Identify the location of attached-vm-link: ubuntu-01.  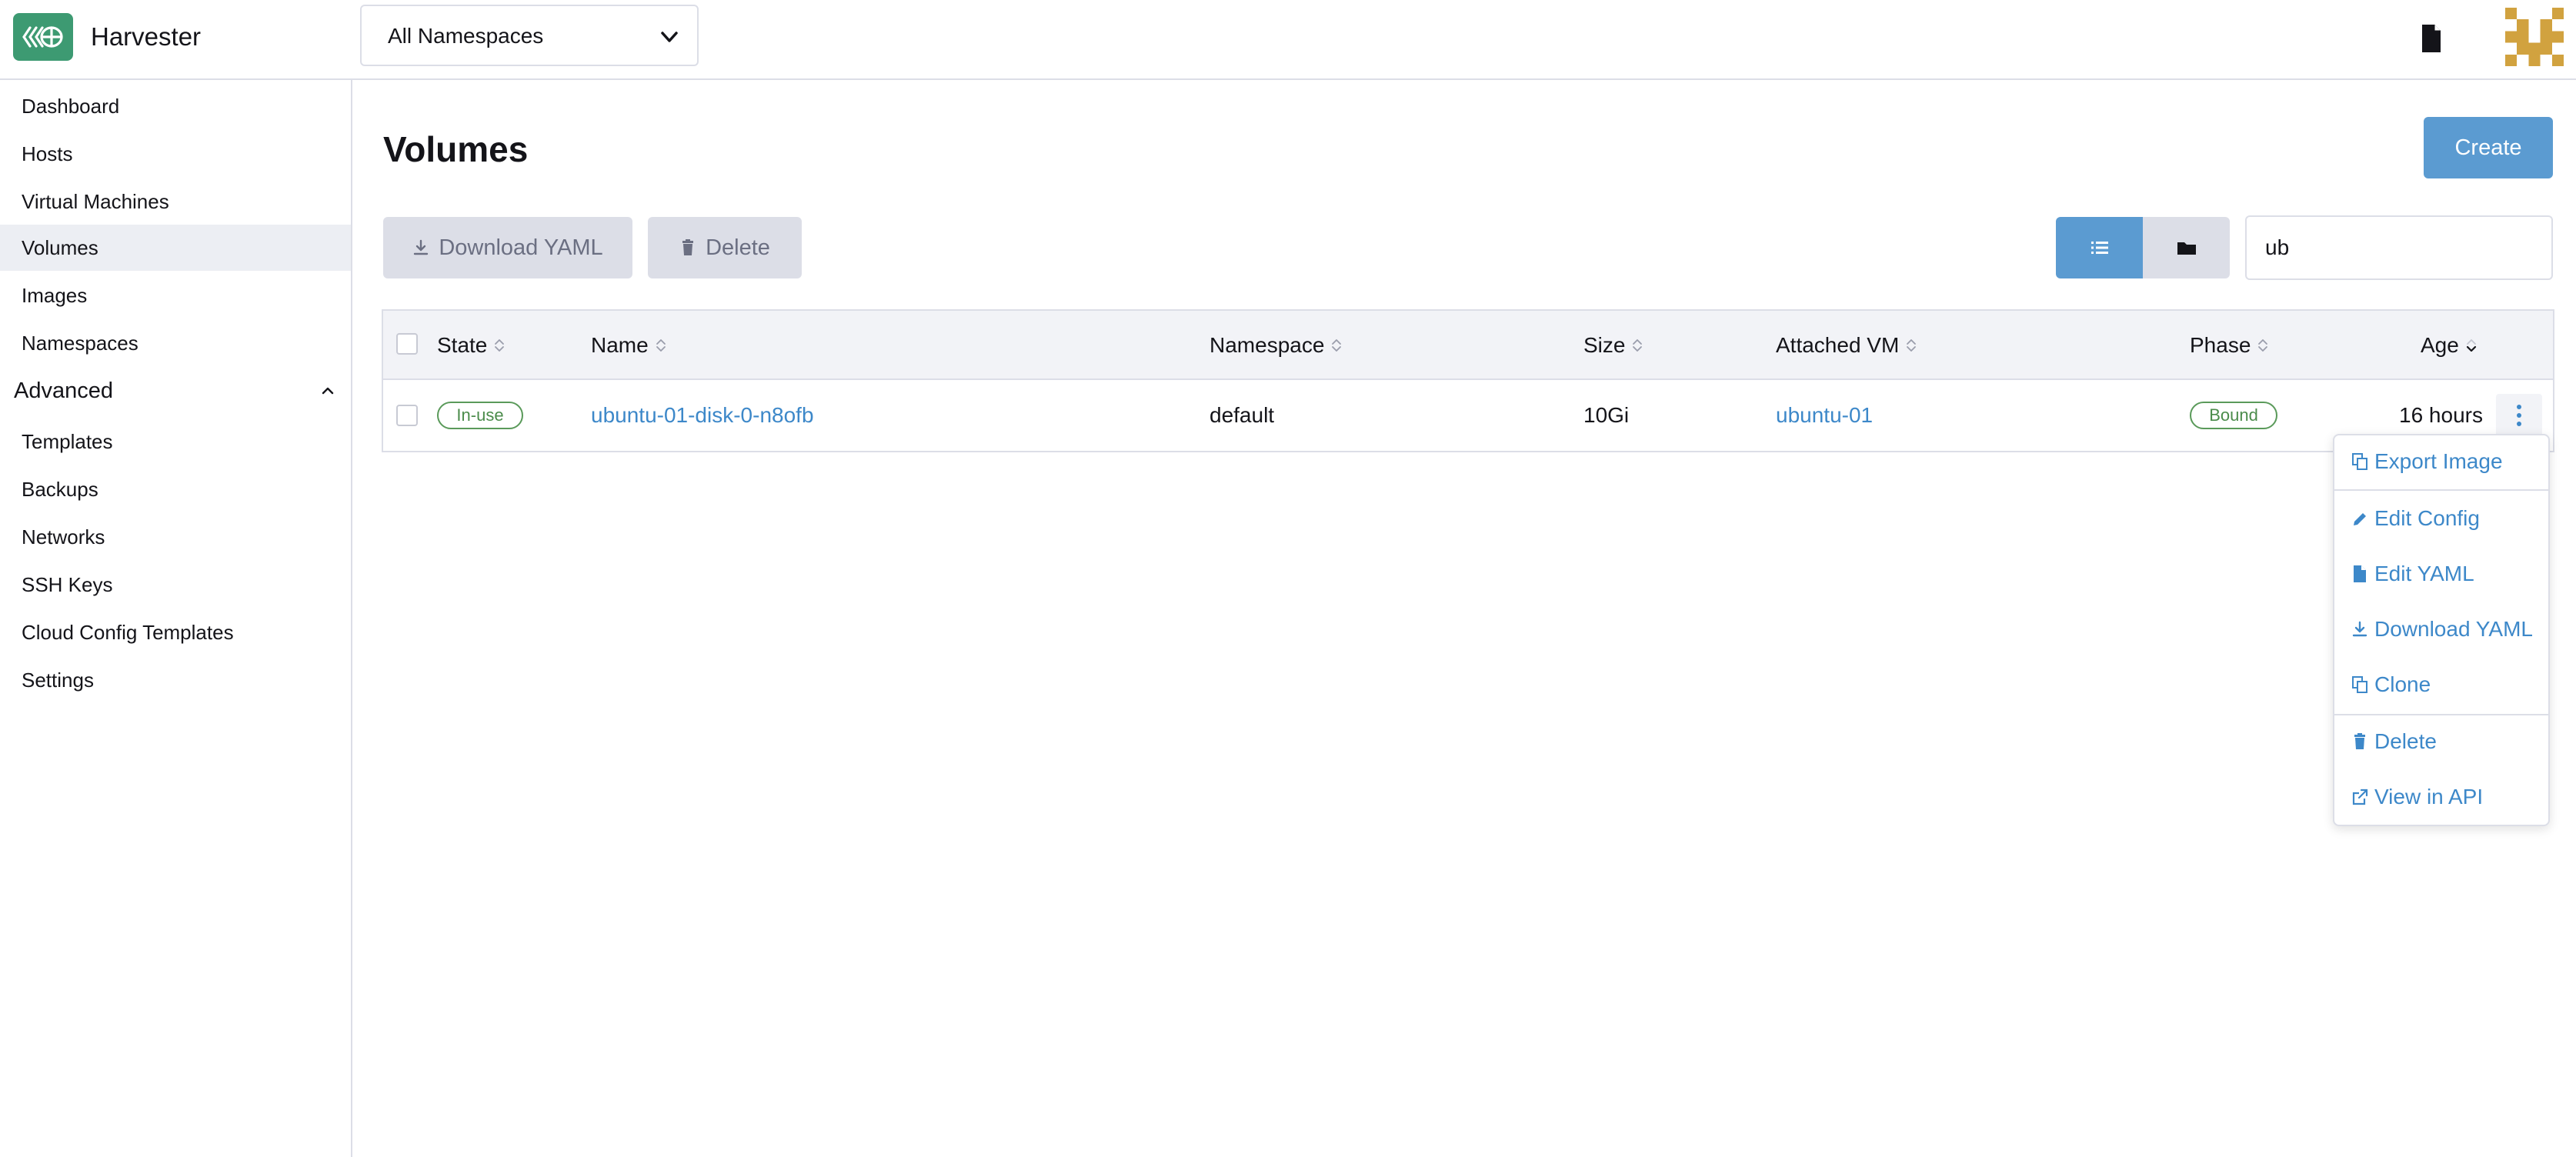
(1825, 415).